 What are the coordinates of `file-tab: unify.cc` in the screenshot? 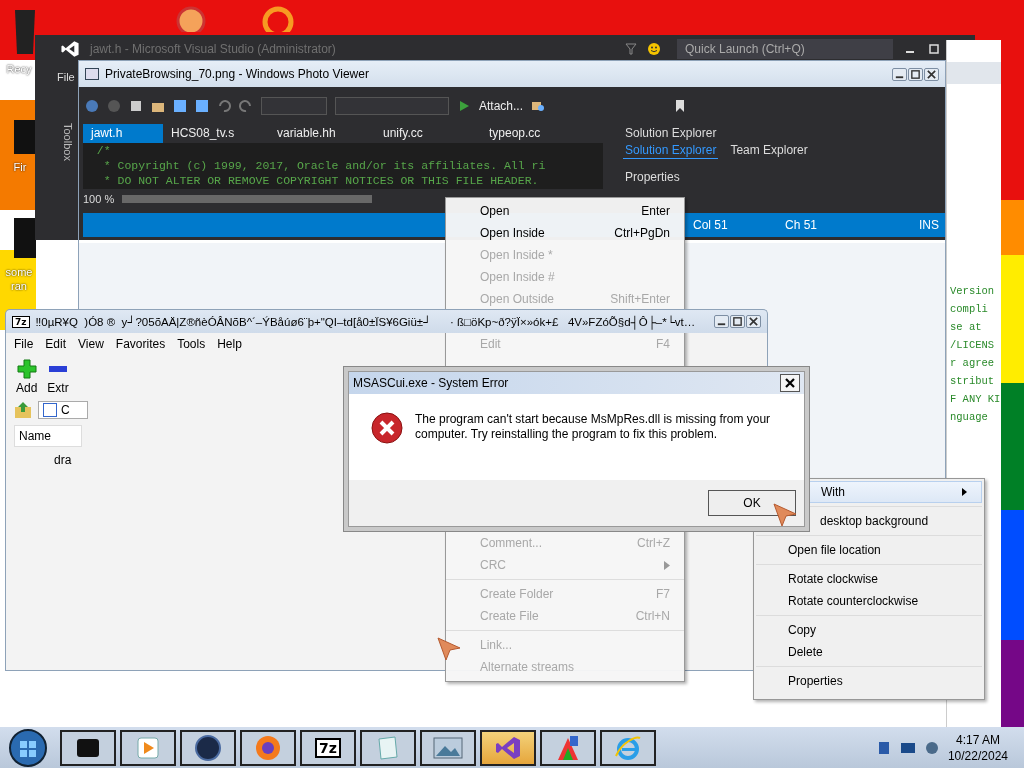 It's located at (428, 133).